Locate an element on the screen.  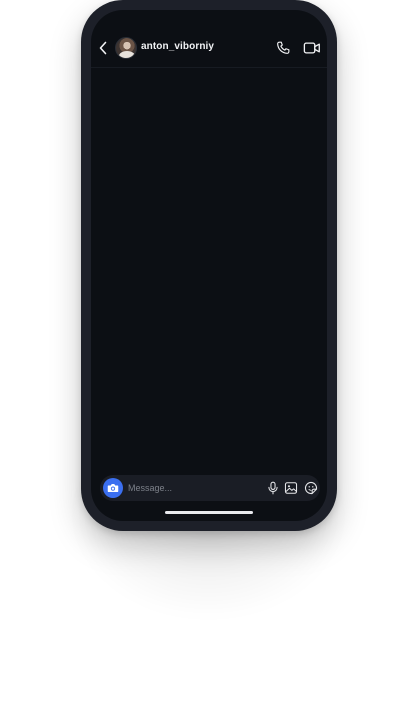
sticker-button is located at coordinates (311, 488).